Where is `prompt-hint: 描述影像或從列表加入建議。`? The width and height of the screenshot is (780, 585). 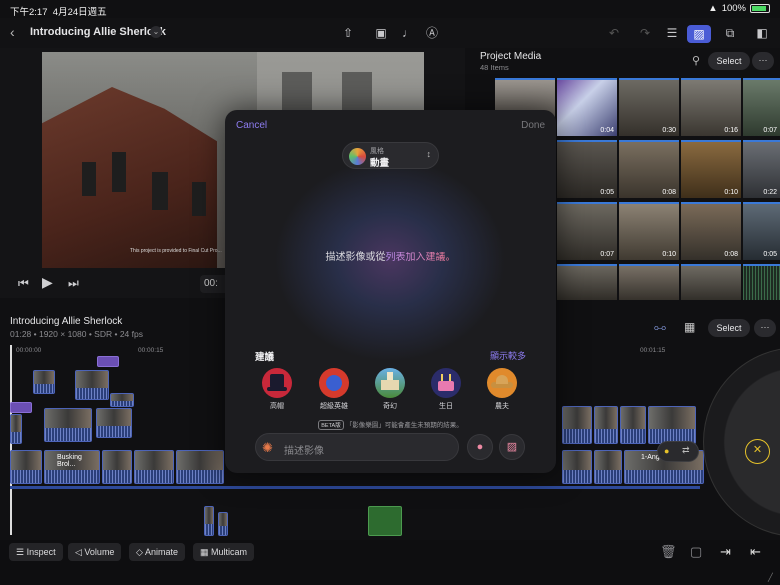 prompt-hint: 描述影像或從列表加入建議。 is located at coordinates (390, 257).